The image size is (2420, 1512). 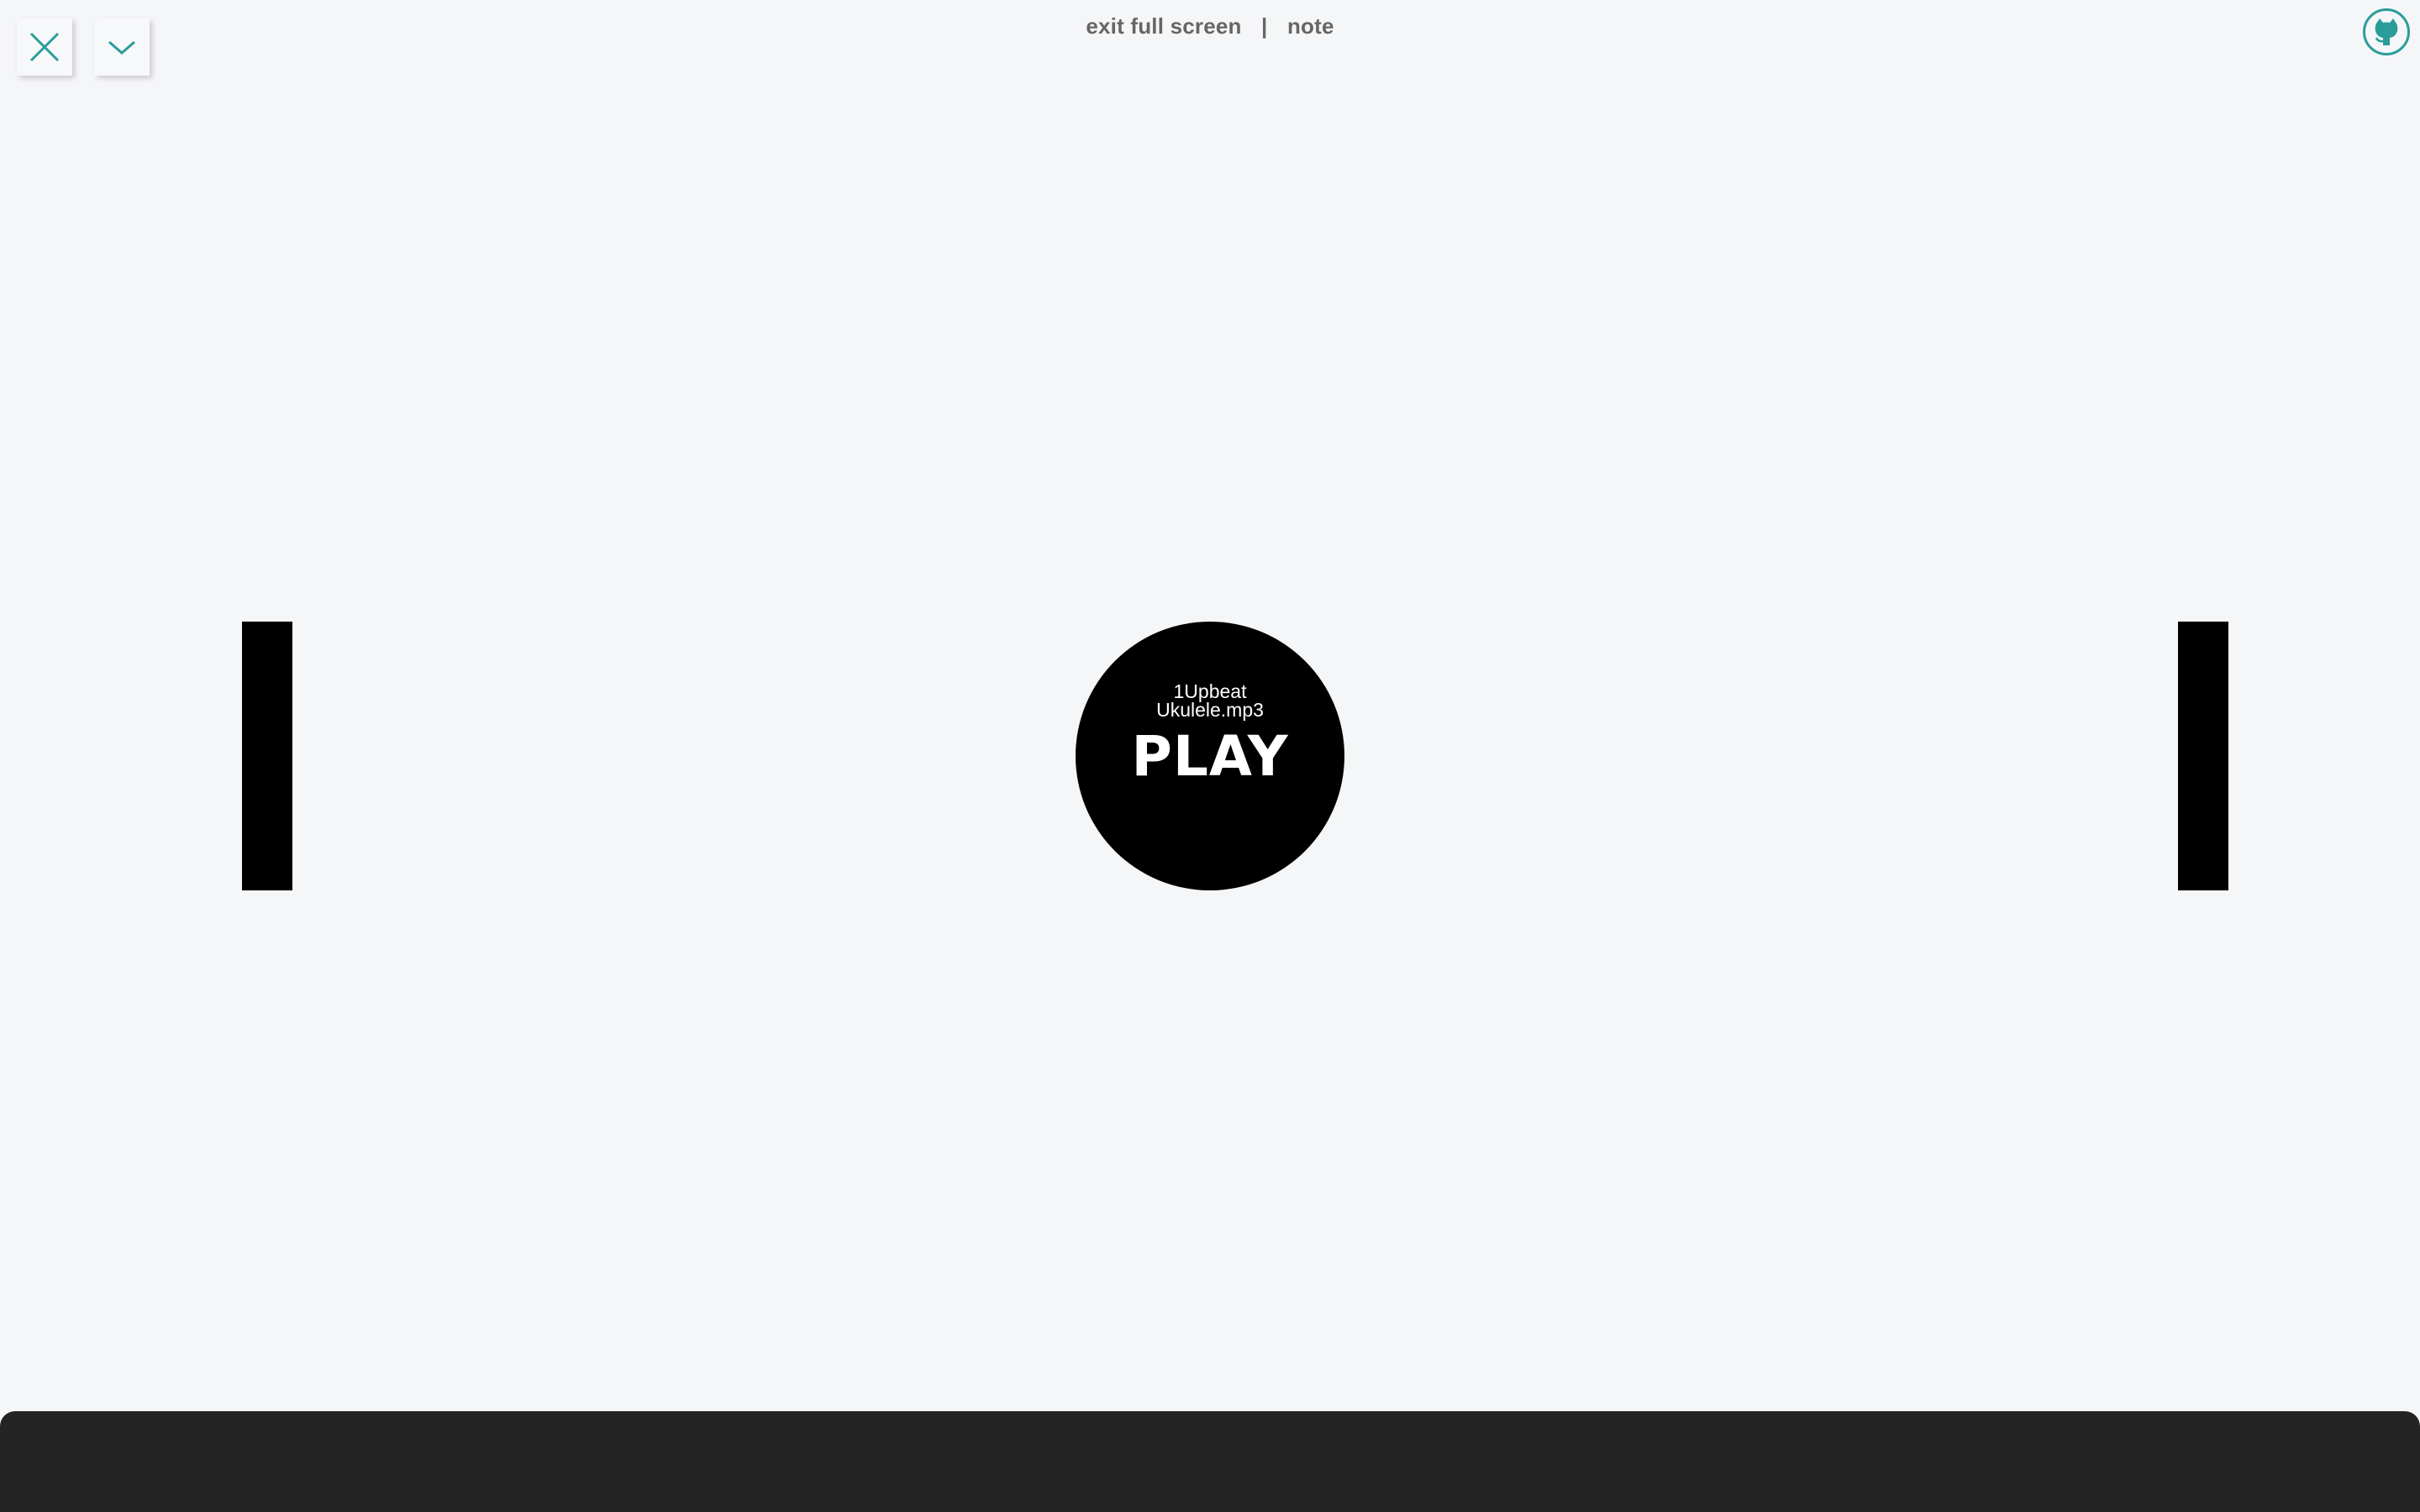 I want to click on play-ball-button: 1Upbeat Ukulele.mp3 PLAY, so click(x=1210, y=756).